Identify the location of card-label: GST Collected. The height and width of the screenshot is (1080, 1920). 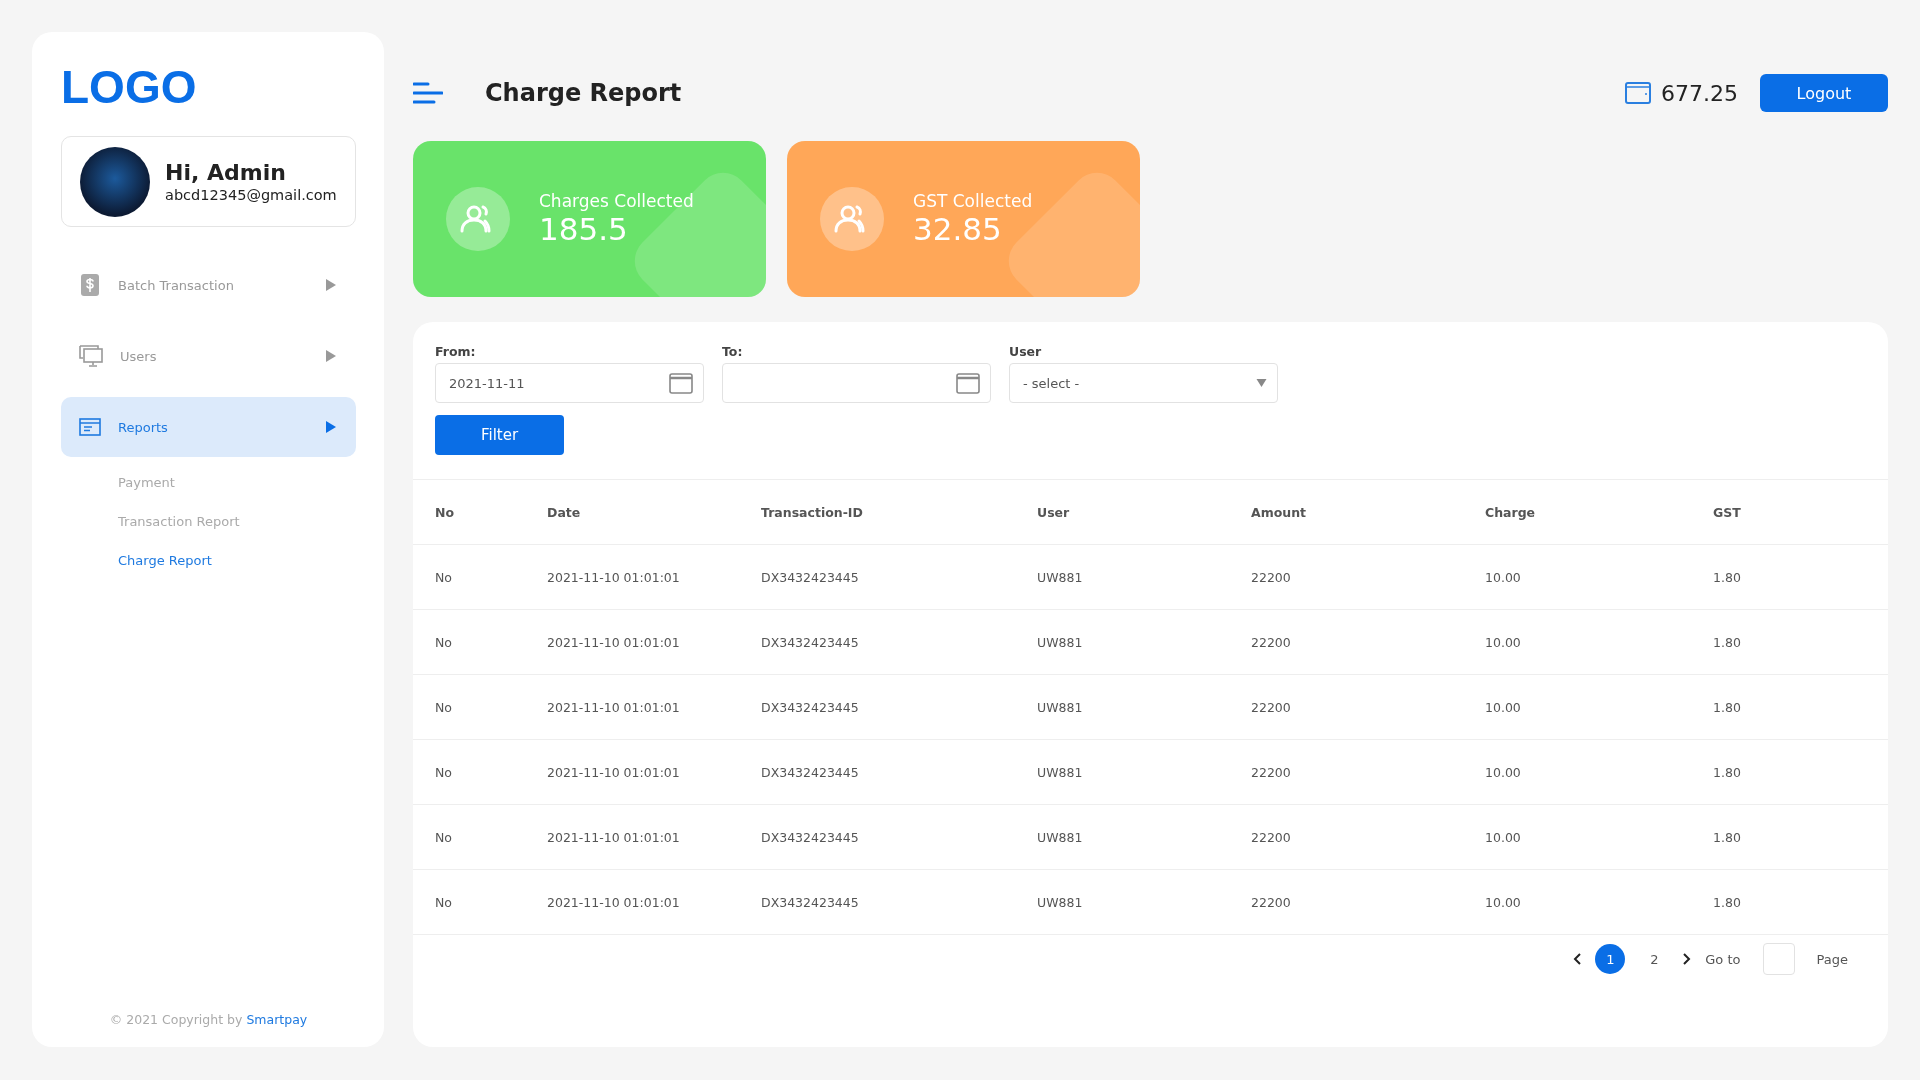
(973, 201).